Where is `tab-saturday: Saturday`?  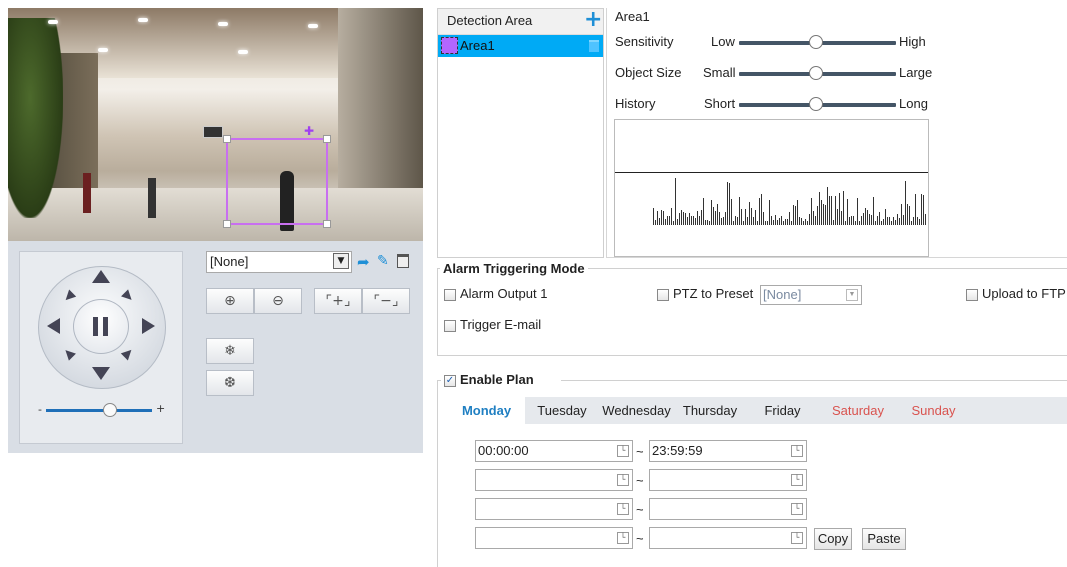 tab-saturday: Saturday is located at coordinates (858, 410).